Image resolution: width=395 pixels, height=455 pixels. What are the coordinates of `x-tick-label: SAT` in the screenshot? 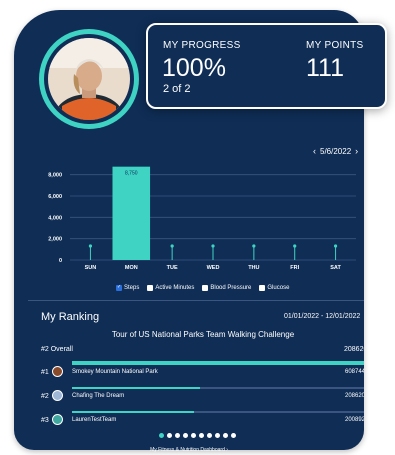 It's located at (335, 268).